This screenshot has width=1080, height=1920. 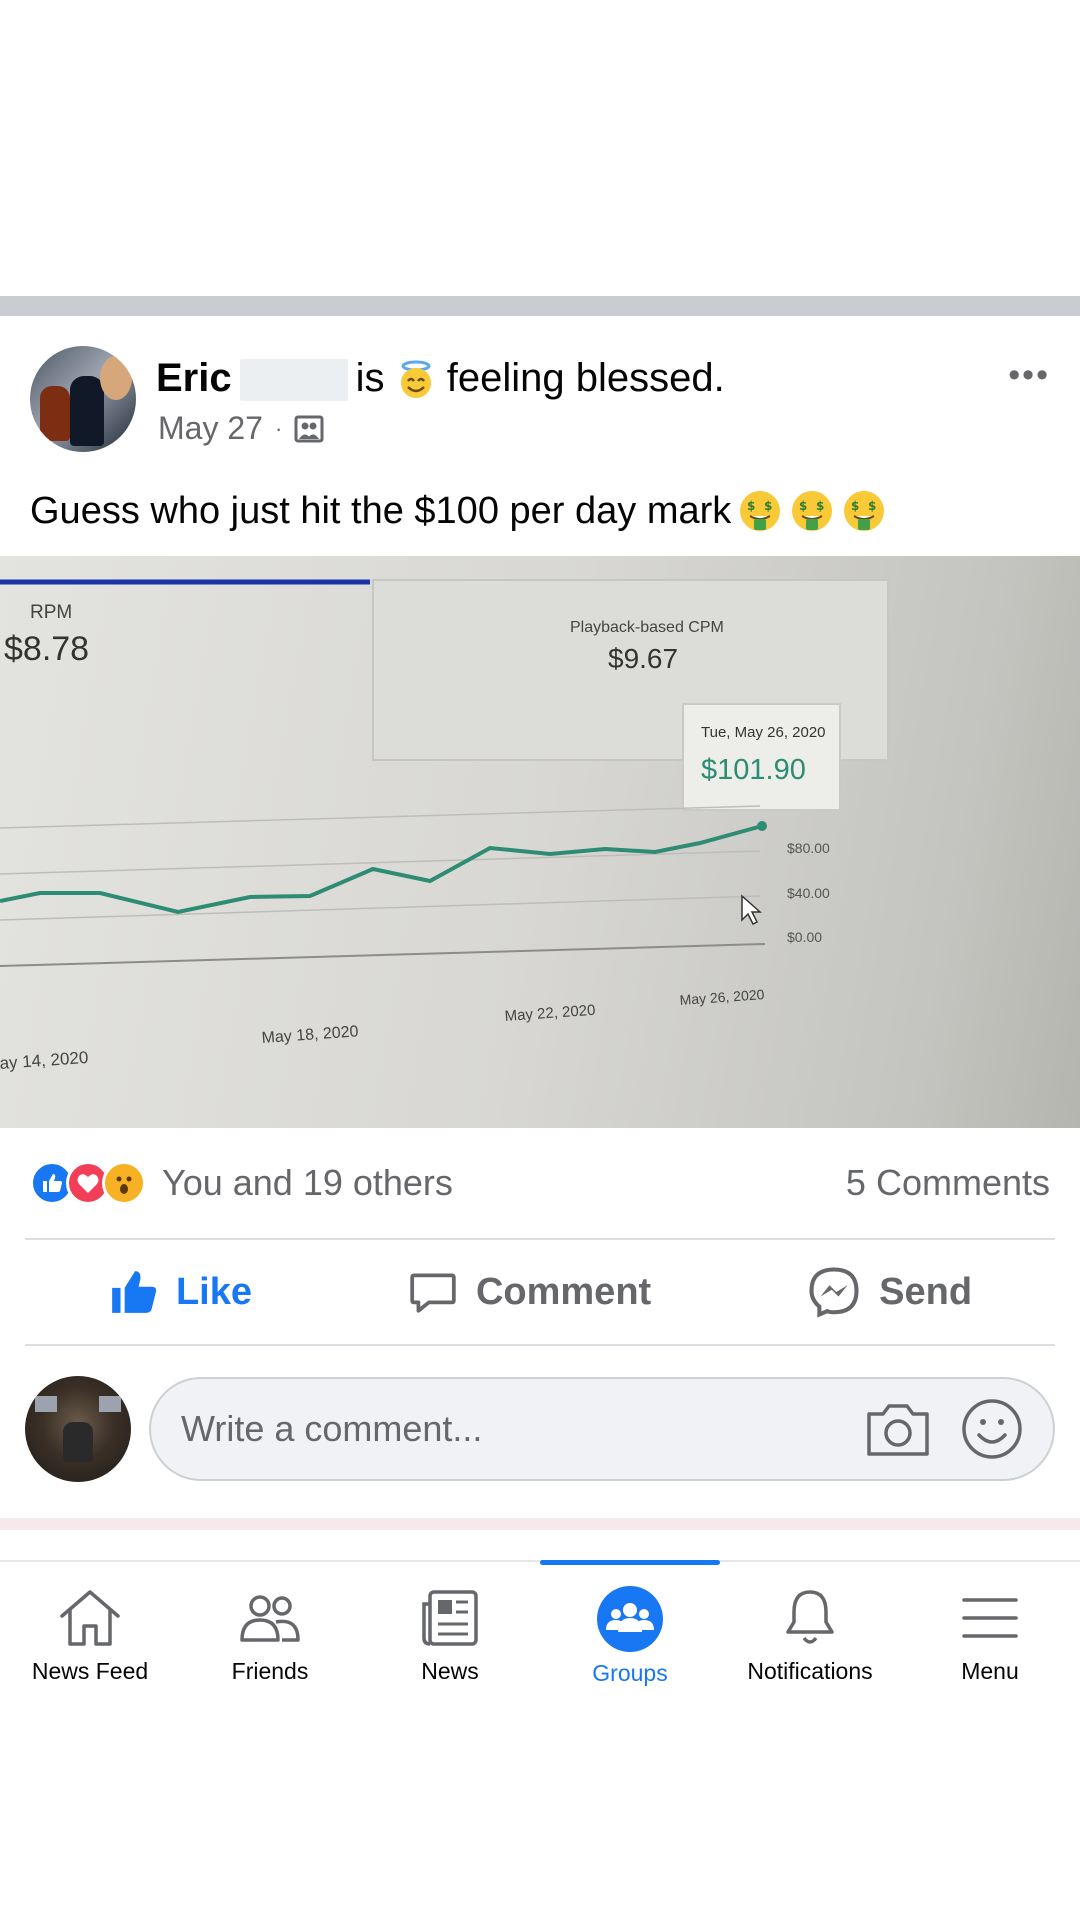 What do you see at coordinates (83, 399) in the screenshot?
I see `author-avatar` at bounding box center [83, 399].